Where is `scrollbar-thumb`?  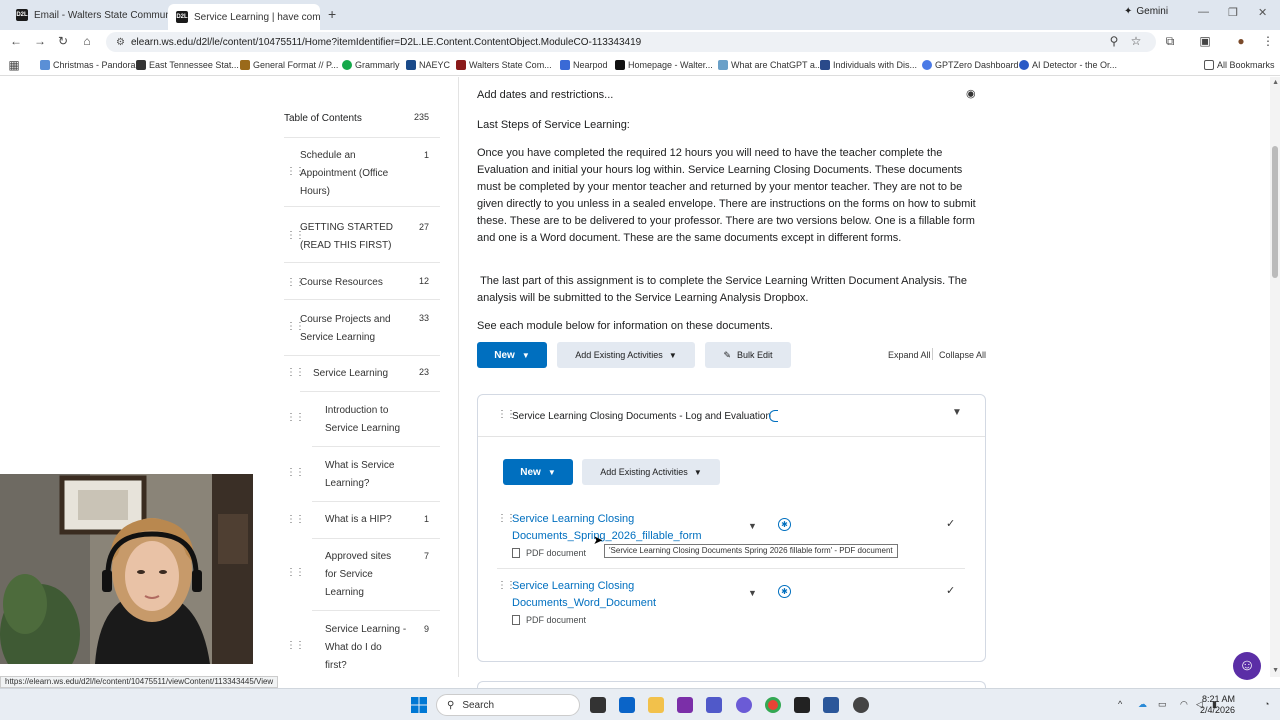 scrollbar-thumb is located at coordinates (1275, 212).